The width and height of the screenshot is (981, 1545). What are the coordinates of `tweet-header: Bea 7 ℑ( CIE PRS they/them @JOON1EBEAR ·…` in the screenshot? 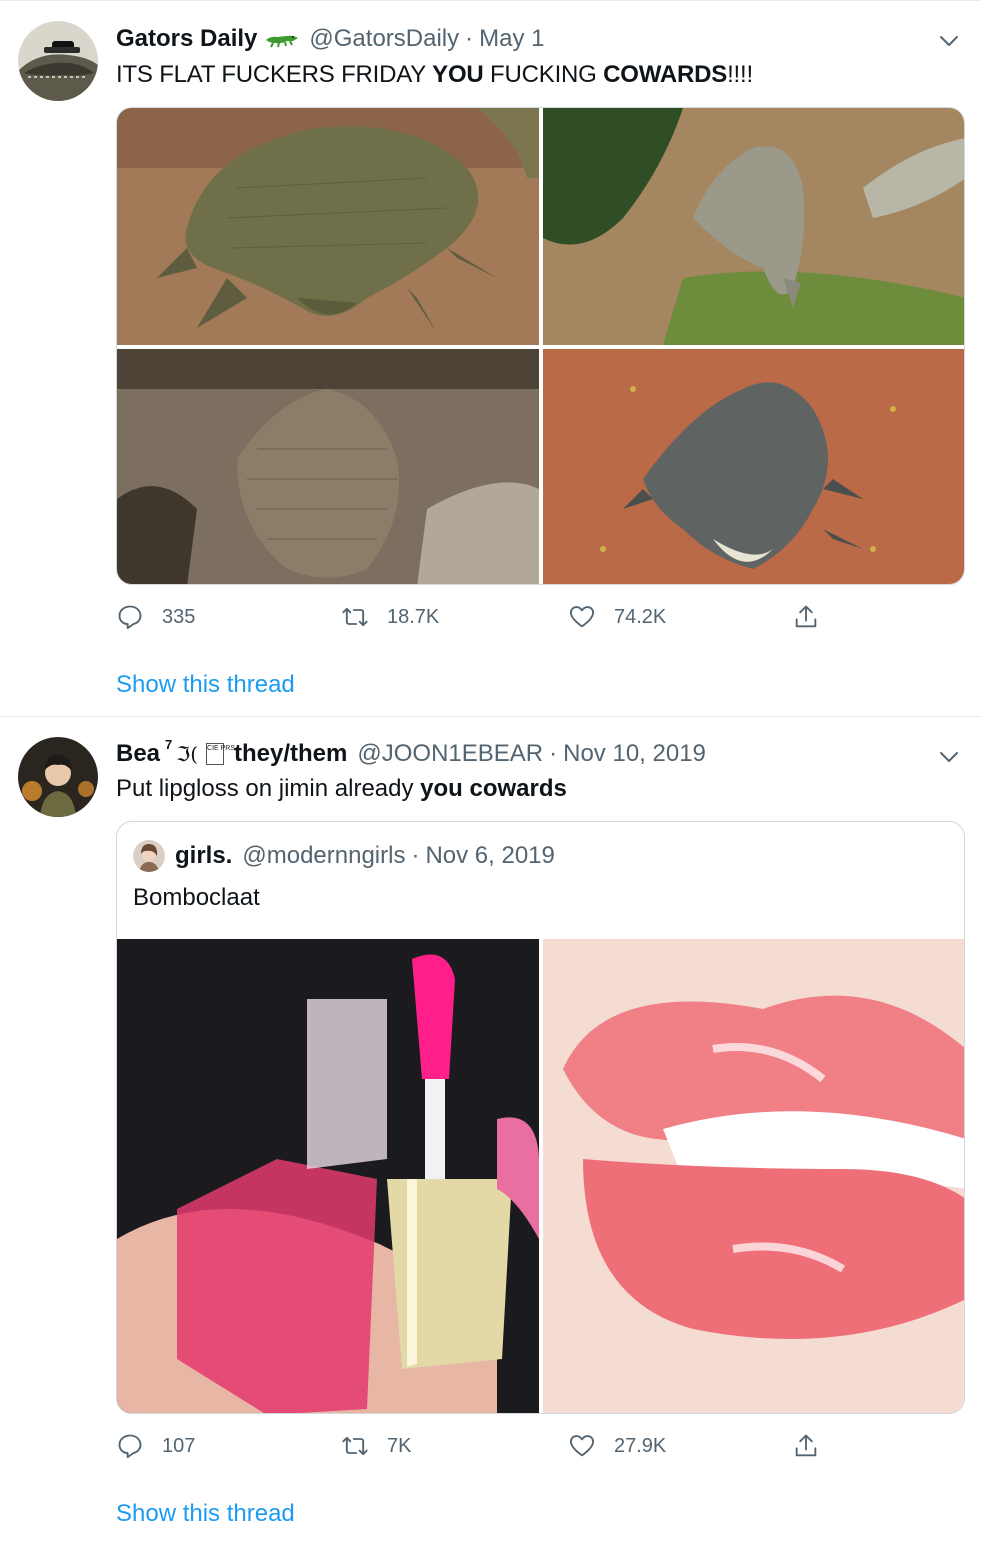 It's located at (518, 753).